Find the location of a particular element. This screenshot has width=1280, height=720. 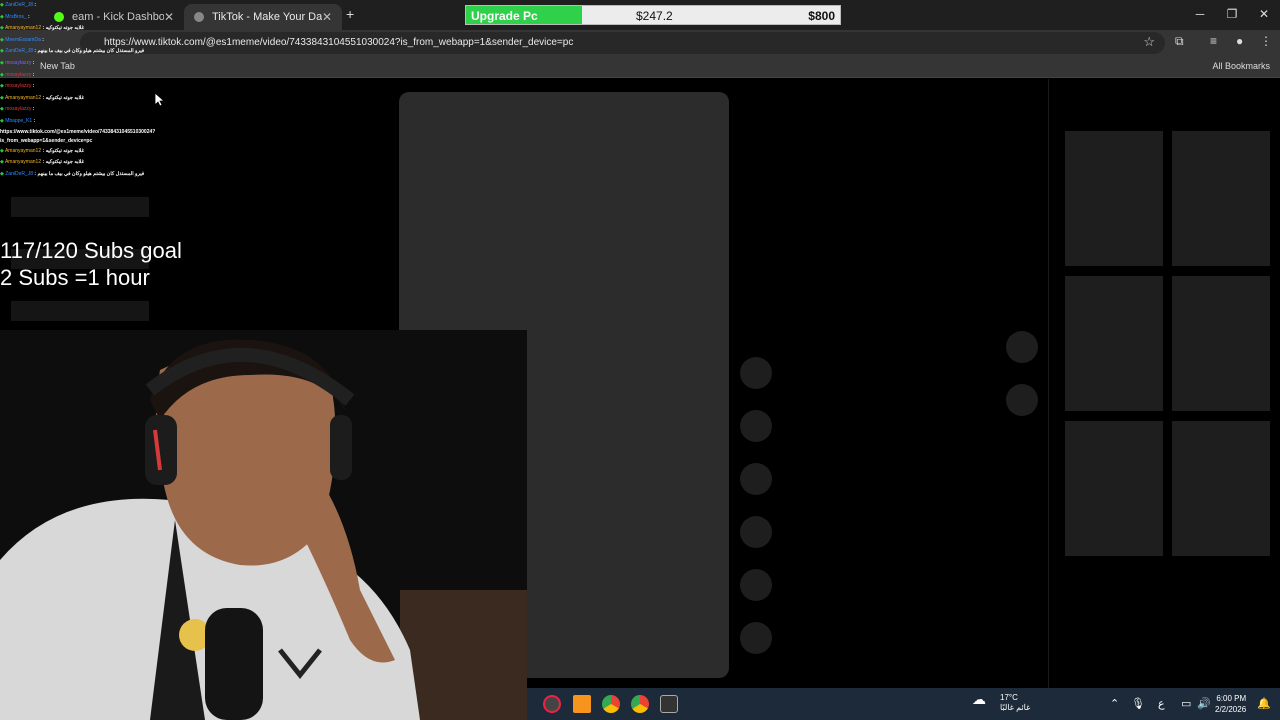

weather-widget: ☁ 17°C غائم غالبًا is located at coordinates (1001, 702).